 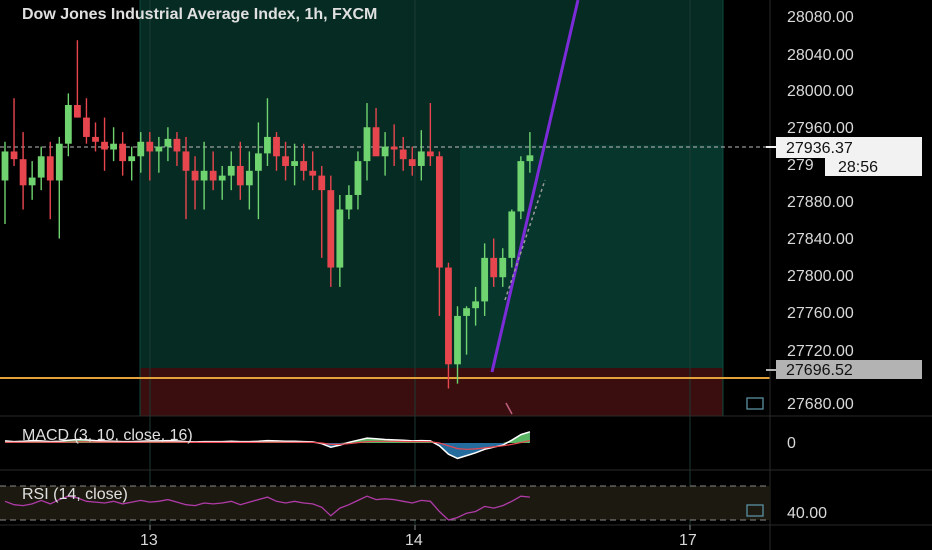 I want to click on macd-label: MACD (3, 10, close, 16), so click(x=107, y=435).